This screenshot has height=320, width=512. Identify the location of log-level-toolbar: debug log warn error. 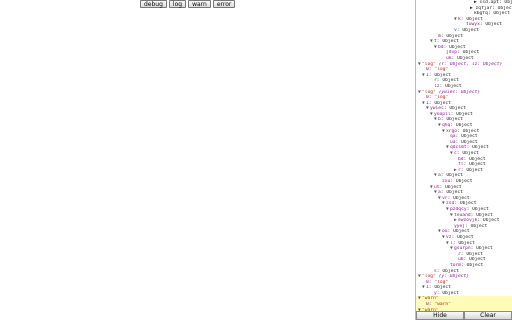
(188, 4).